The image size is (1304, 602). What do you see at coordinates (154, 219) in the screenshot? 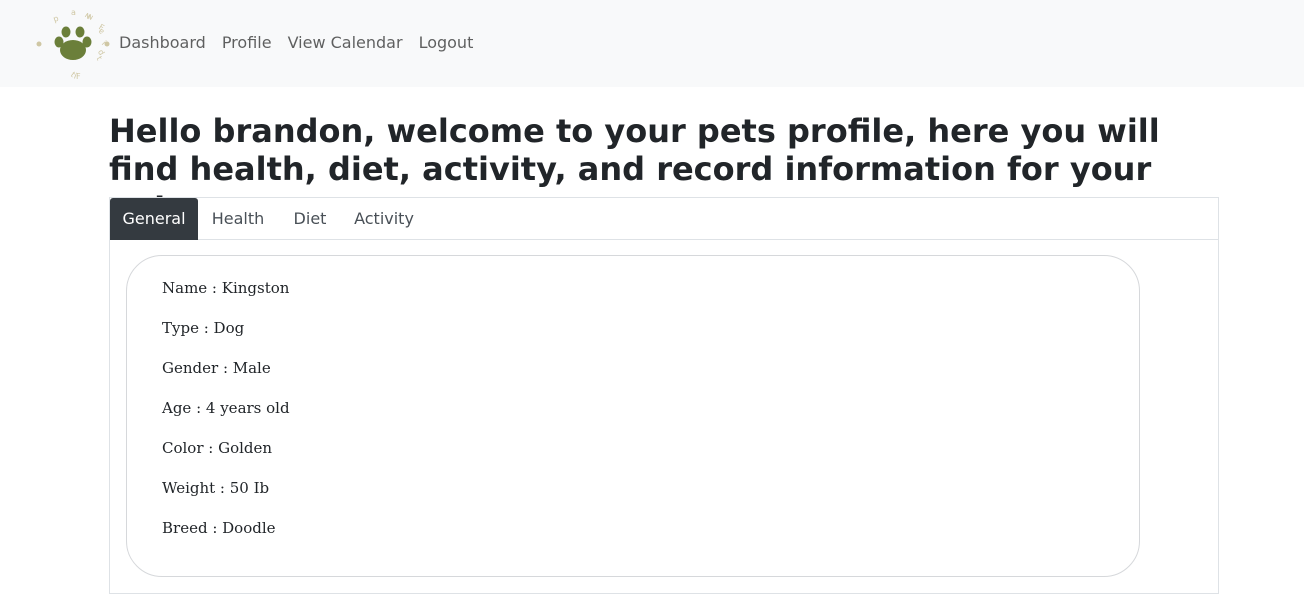
I see `tab-general: General` at bounding box center [154, 219].